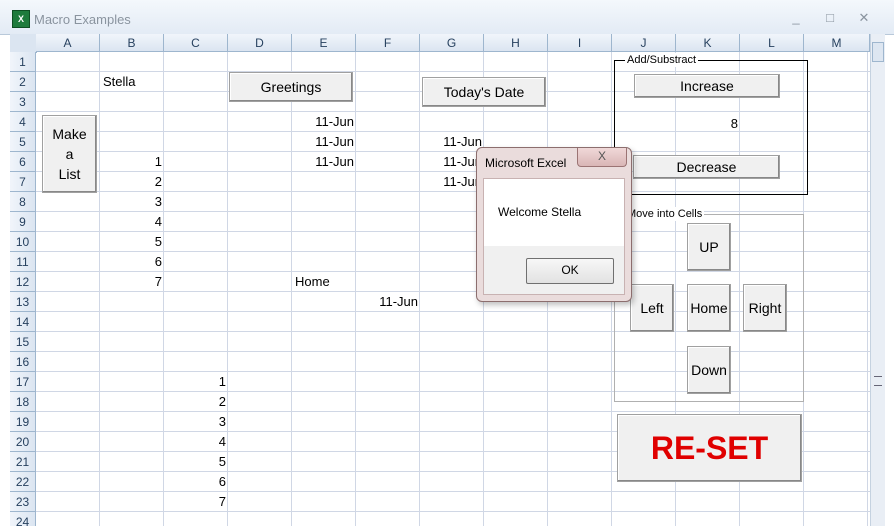 This screenshot has height=526, width=894. What do you see at coordinates (68, 43) in the screenshot?
I see `column-header-a: A` at bounding box center [68, 43].